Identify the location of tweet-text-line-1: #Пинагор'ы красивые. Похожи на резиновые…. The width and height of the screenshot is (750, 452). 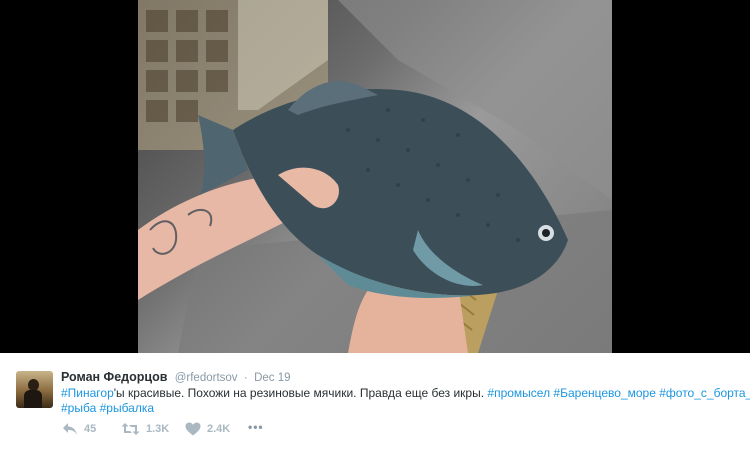
(405, 393).